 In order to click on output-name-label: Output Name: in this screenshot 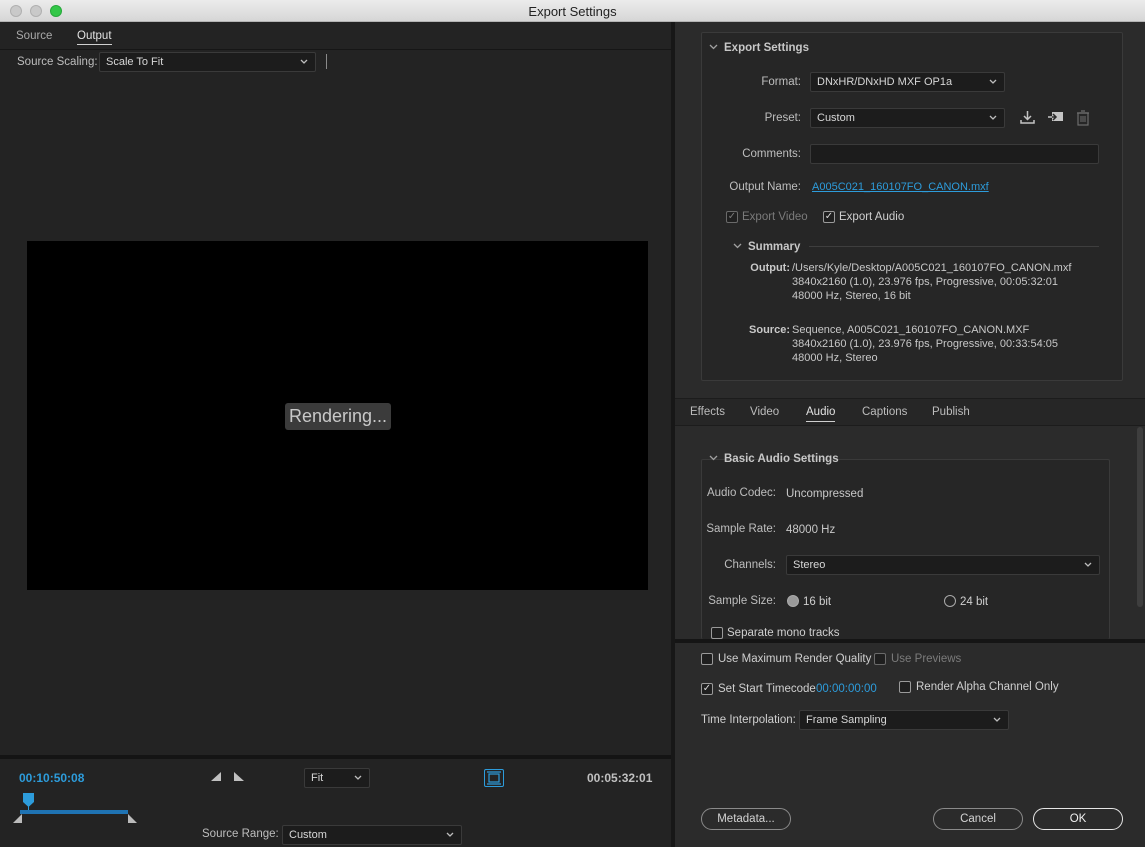, I will do `click(765, 187)`.